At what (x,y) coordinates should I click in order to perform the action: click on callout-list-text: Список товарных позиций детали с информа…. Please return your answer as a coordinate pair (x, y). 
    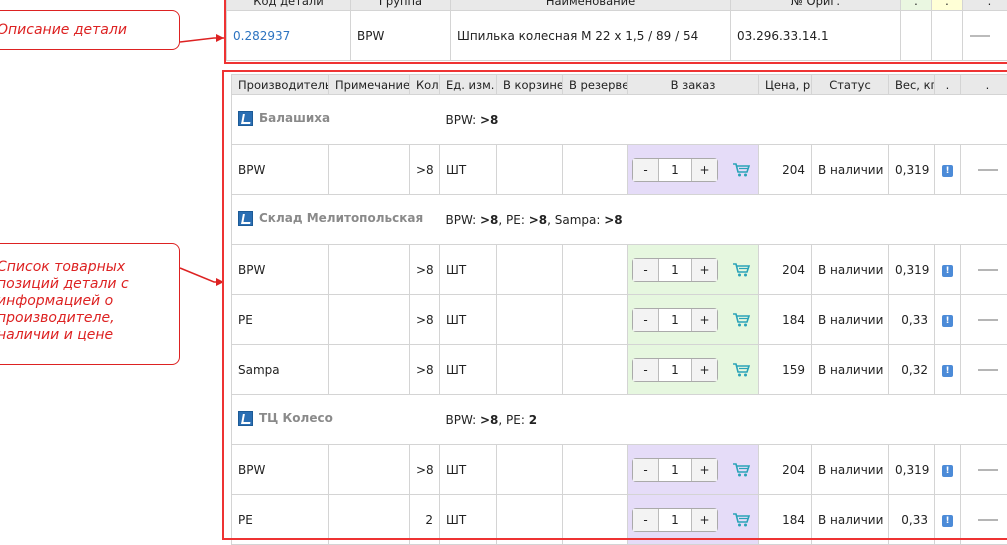
    Looking at the image, I should click on (64, 301).